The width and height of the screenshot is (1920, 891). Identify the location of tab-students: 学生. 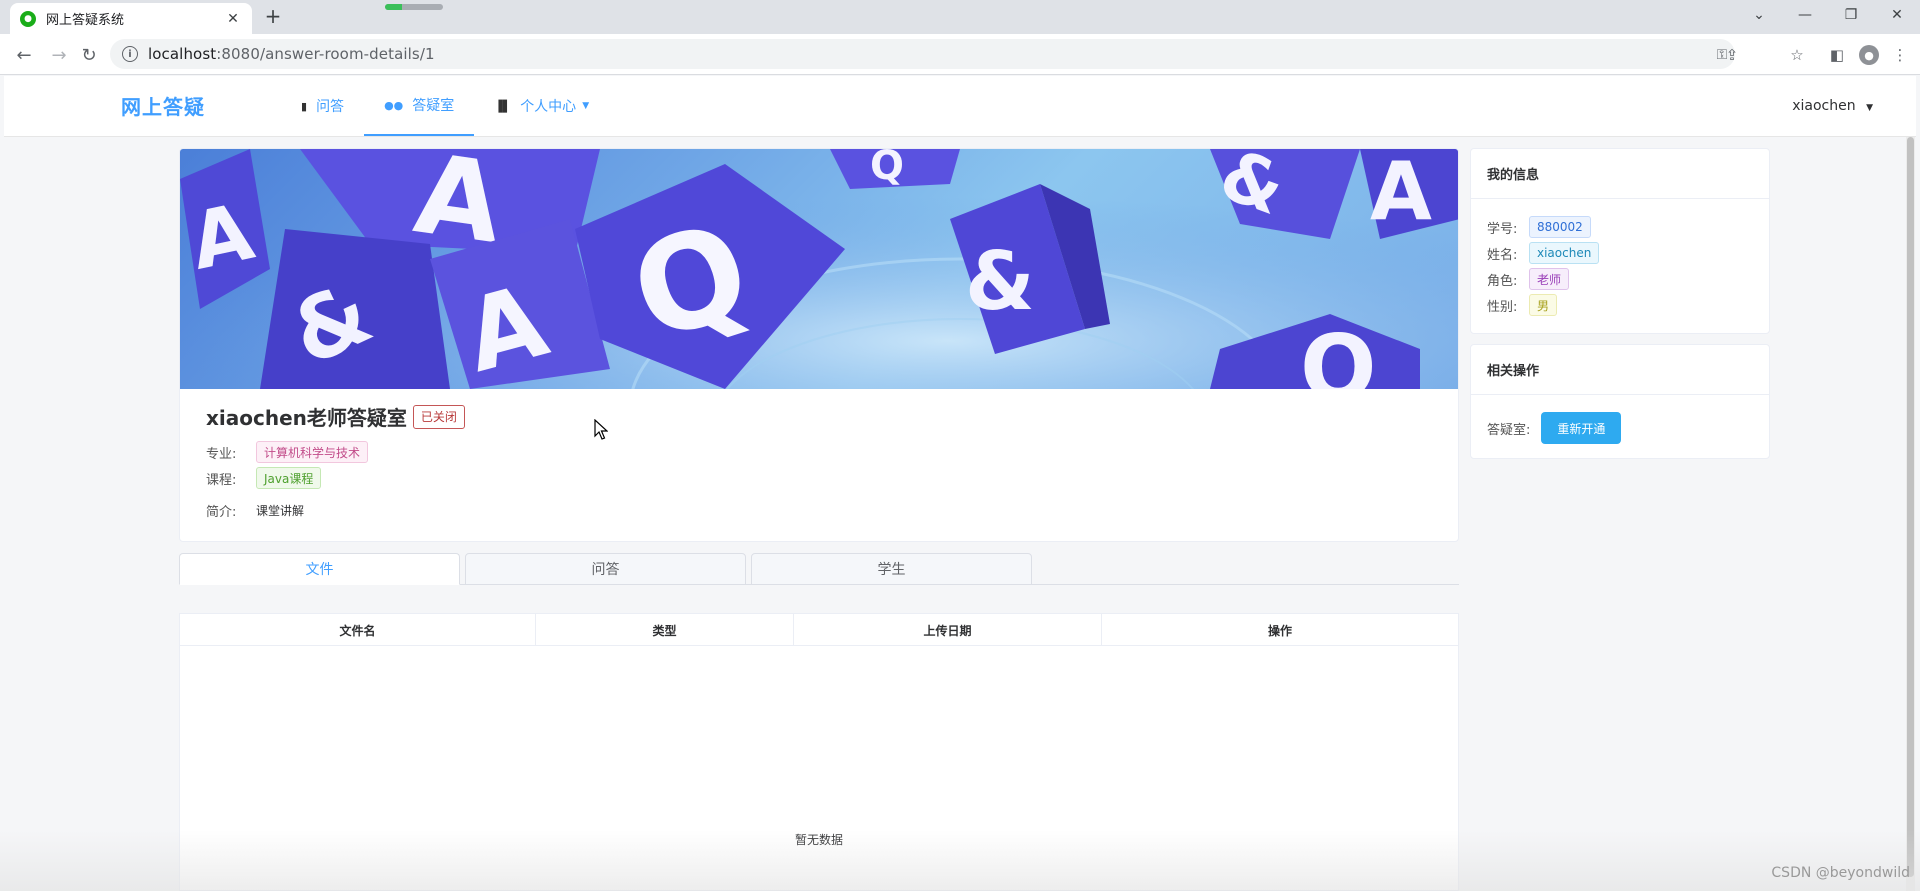
(891, 569).